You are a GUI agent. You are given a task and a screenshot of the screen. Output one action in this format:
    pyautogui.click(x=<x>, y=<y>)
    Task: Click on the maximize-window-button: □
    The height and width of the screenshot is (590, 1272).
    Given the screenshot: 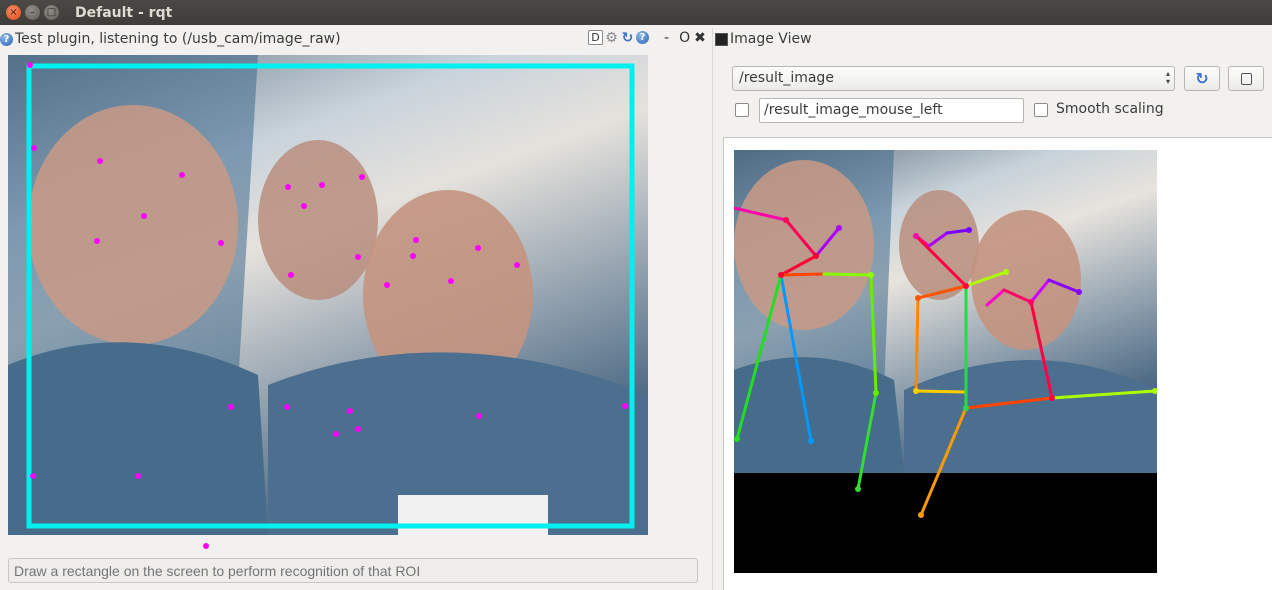 What is the action you would take?
    pyautogui.click(x=51, y=12)
    